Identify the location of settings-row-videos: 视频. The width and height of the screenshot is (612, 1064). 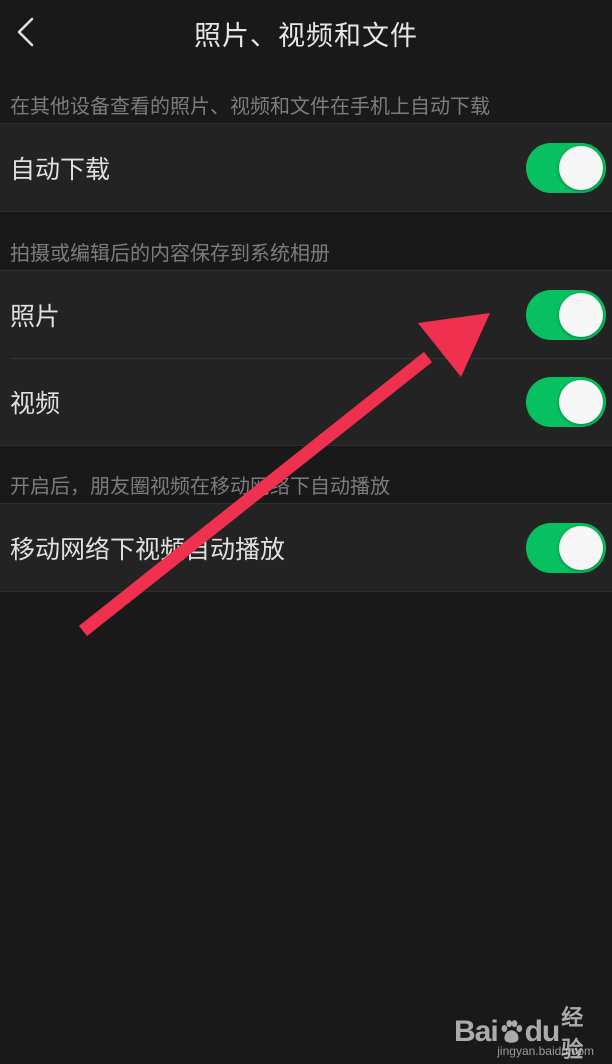
(306, 401).